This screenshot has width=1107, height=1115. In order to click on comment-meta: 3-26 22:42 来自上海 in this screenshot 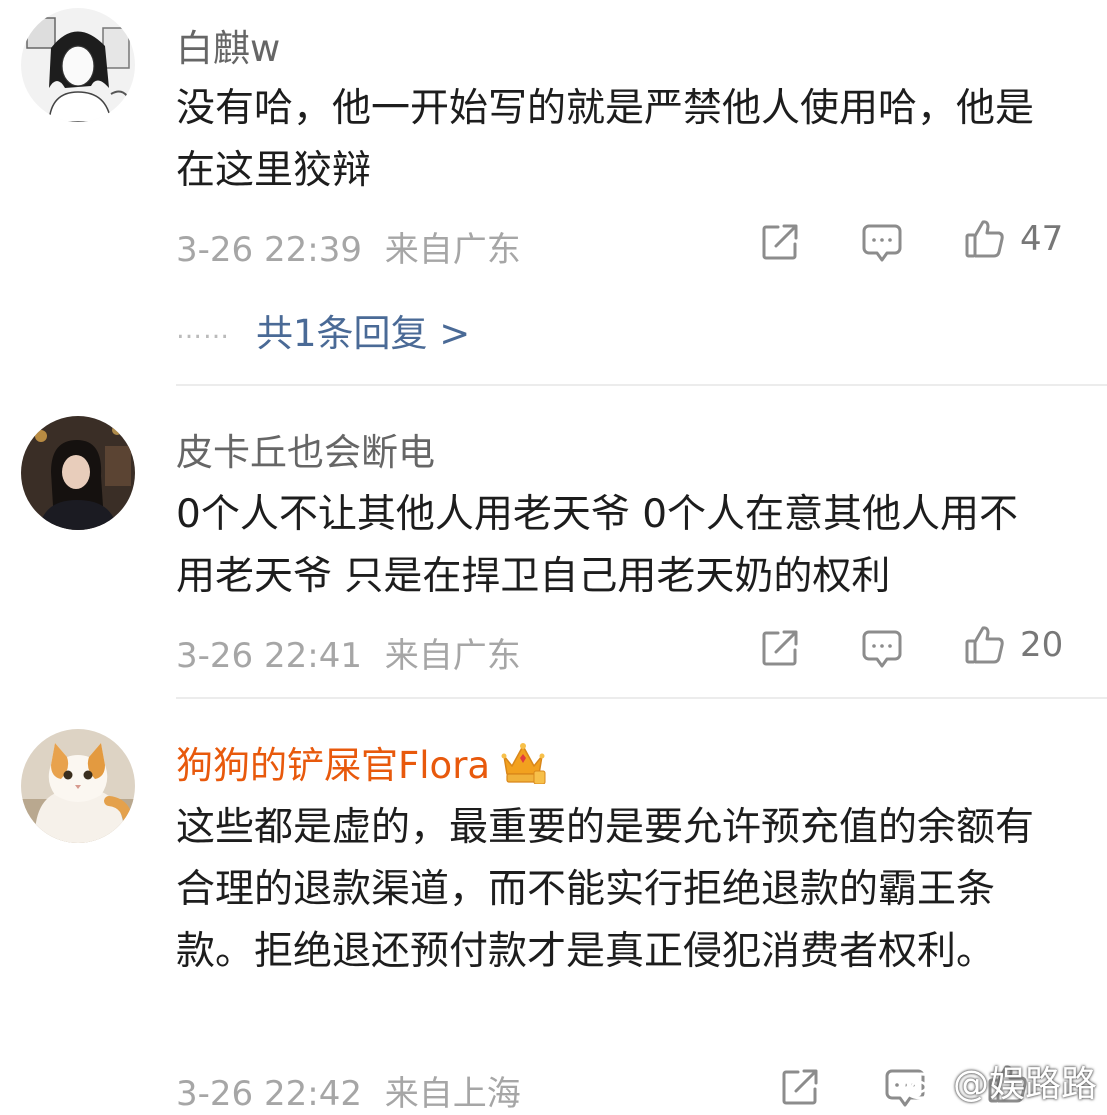, I will do `click(348, 1090)`.